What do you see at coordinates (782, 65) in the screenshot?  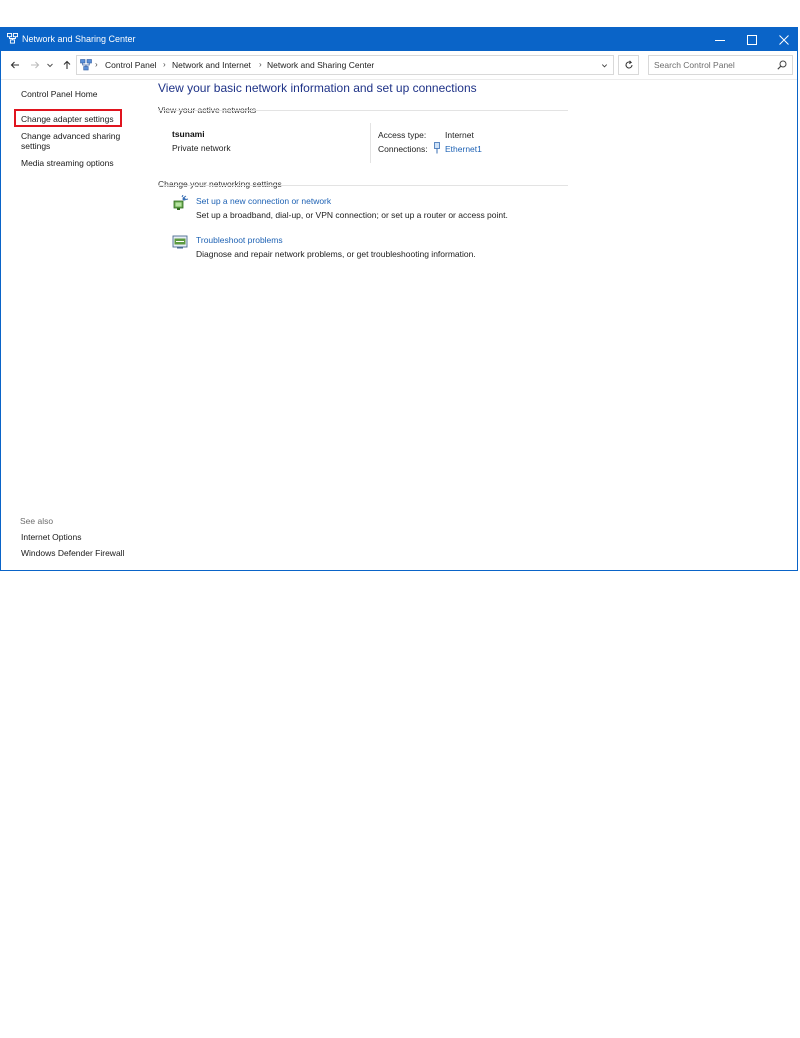 I see `search-icon` at bounding box center [782, 65].